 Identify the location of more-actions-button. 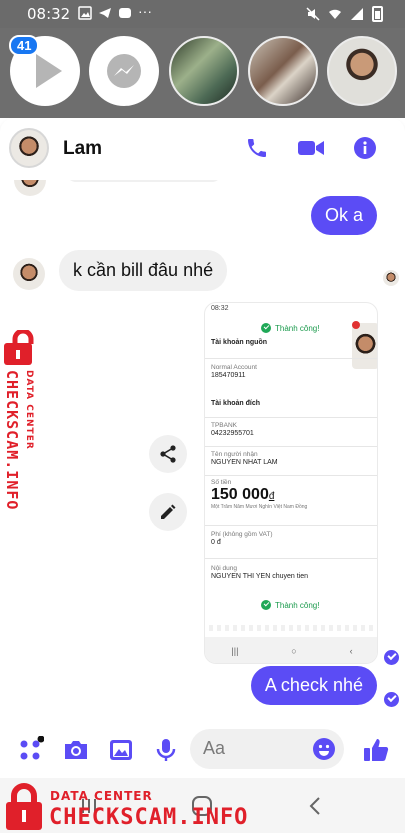
(30, 750).